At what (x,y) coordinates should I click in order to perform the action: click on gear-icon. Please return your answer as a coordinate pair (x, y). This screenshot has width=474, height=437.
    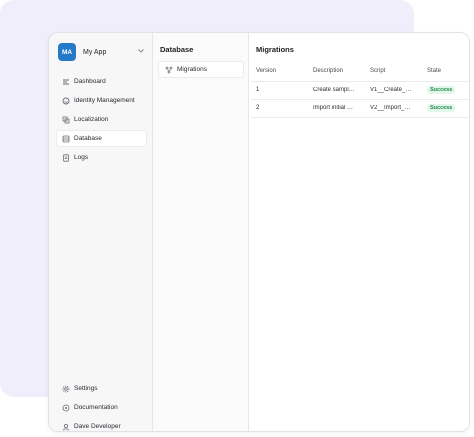
    Looking at the image, I should click on (65, 388).